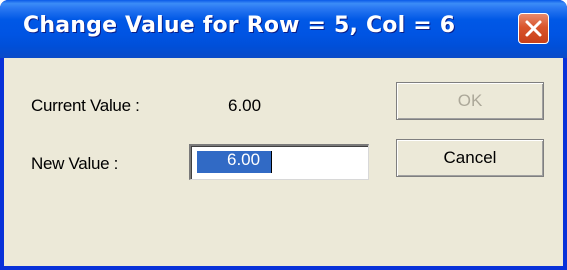  I want to click on ok-button-label: OK, so click(470, 100).